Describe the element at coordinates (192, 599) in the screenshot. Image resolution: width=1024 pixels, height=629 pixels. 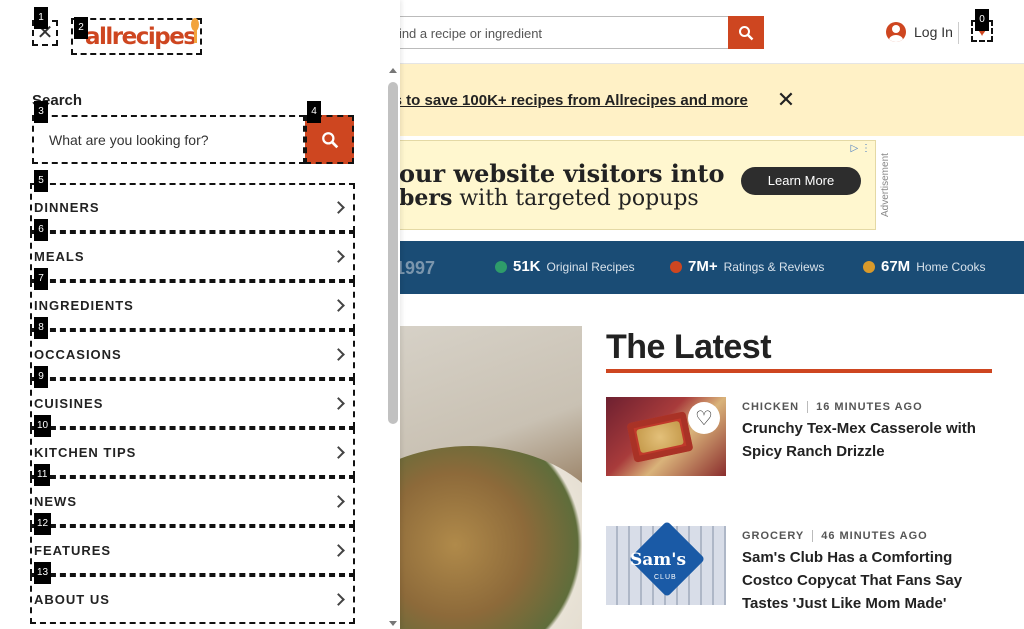
I see `nav-item-about-us: ABOUT US` at that location.